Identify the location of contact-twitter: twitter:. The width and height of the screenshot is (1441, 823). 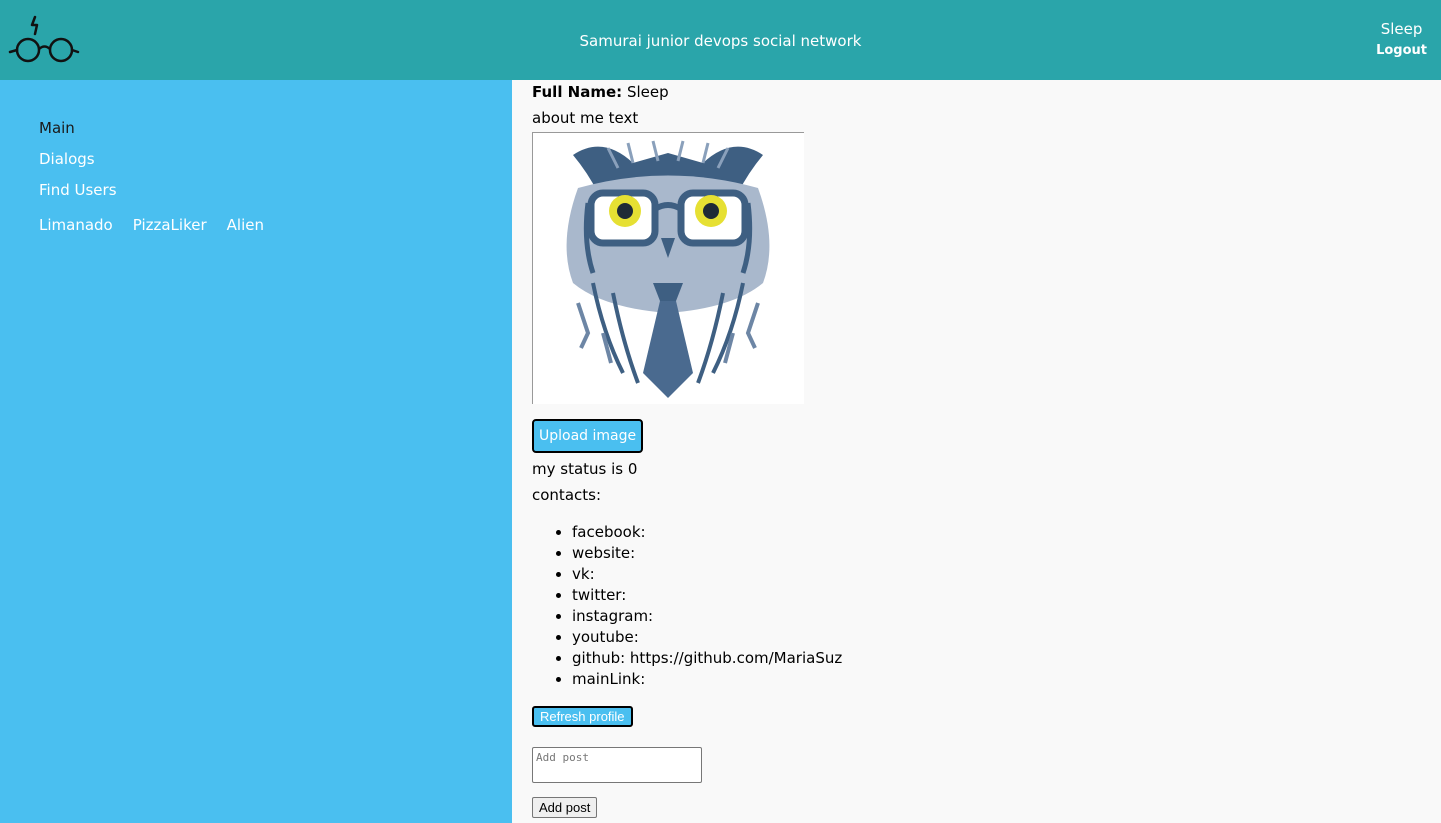
(707, 595).